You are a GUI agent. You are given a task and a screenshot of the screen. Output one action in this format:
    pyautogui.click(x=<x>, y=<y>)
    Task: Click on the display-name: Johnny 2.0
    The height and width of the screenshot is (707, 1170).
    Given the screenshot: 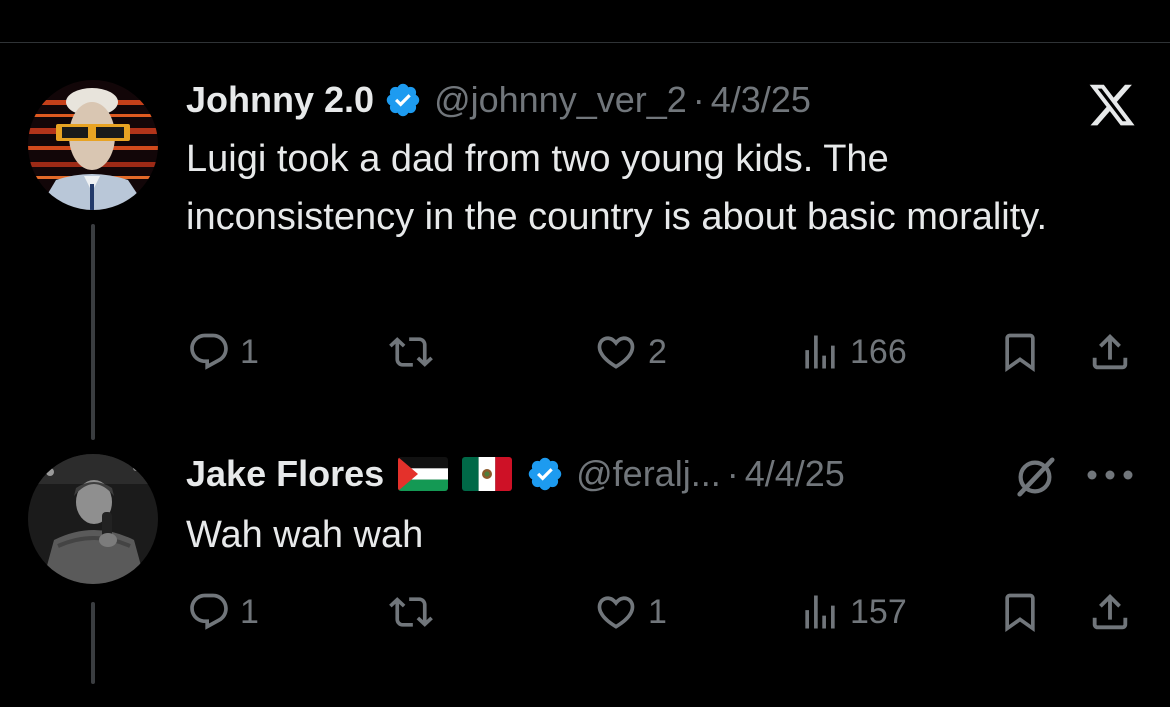 What is the action you would take?
    pyautogui.click(x=280, y=100)
    